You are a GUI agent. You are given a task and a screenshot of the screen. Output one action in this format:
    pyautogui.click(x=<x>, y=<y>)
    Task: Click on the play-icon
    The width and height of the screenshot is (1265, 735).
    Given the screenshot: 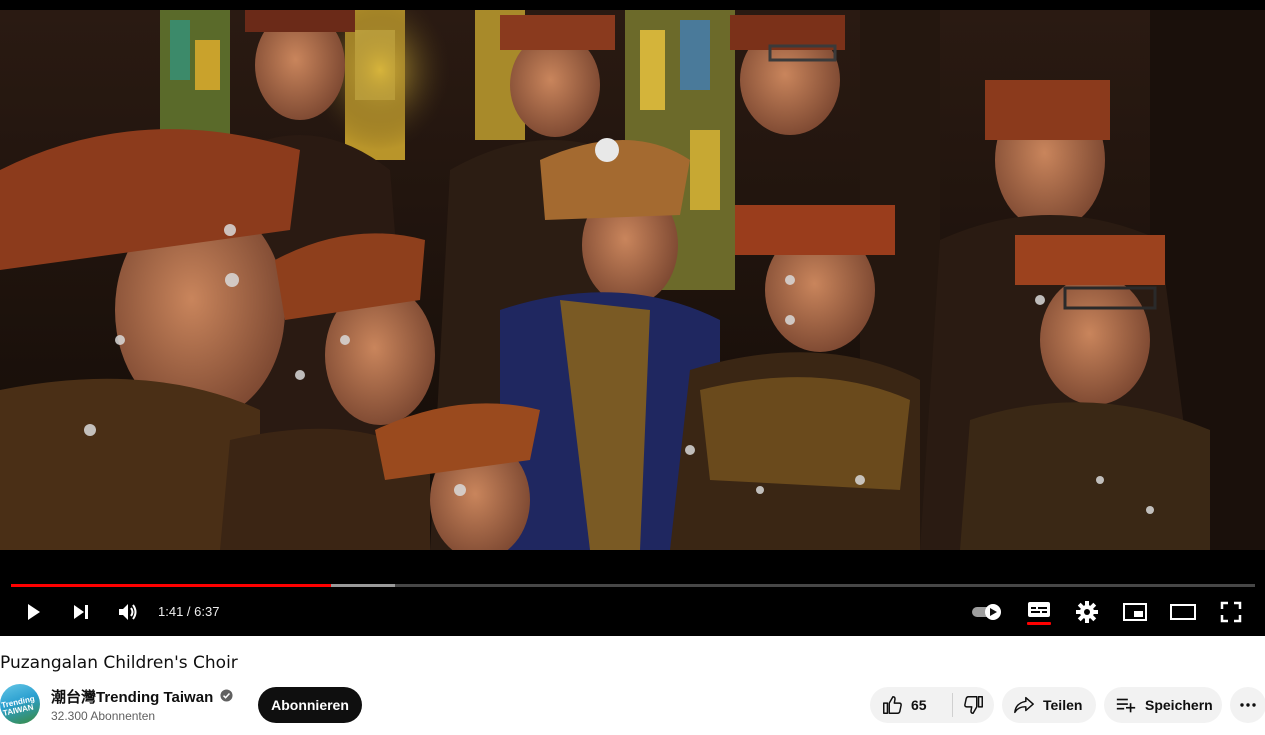 What is the action you would take?
    pyautogui.click(x=34, y=612)
    